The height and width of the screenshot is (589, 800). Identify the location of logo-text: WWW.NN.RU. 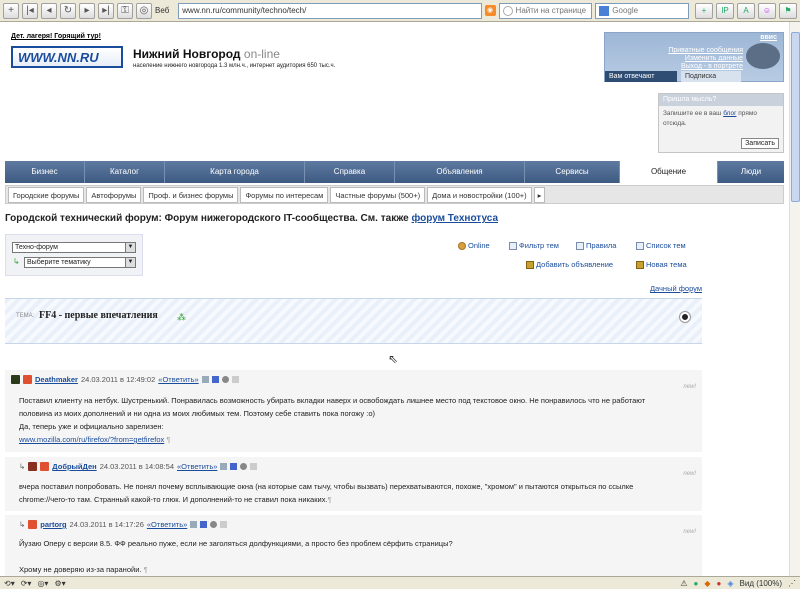
(58, 57).